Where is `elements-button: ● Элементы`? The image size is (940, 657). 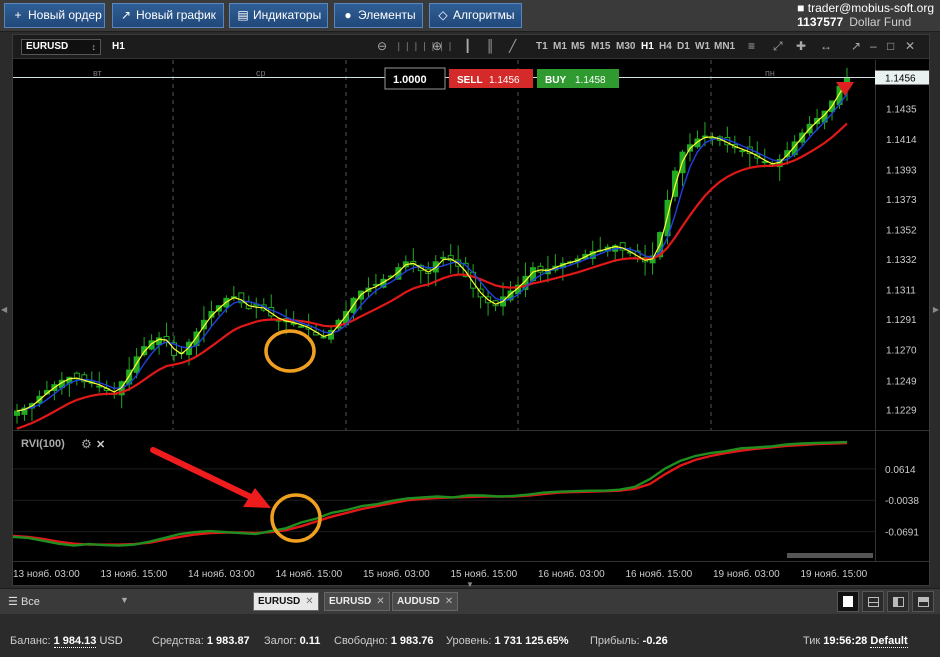
elements-button: ● Элементы is located at coordinates (378, 15).